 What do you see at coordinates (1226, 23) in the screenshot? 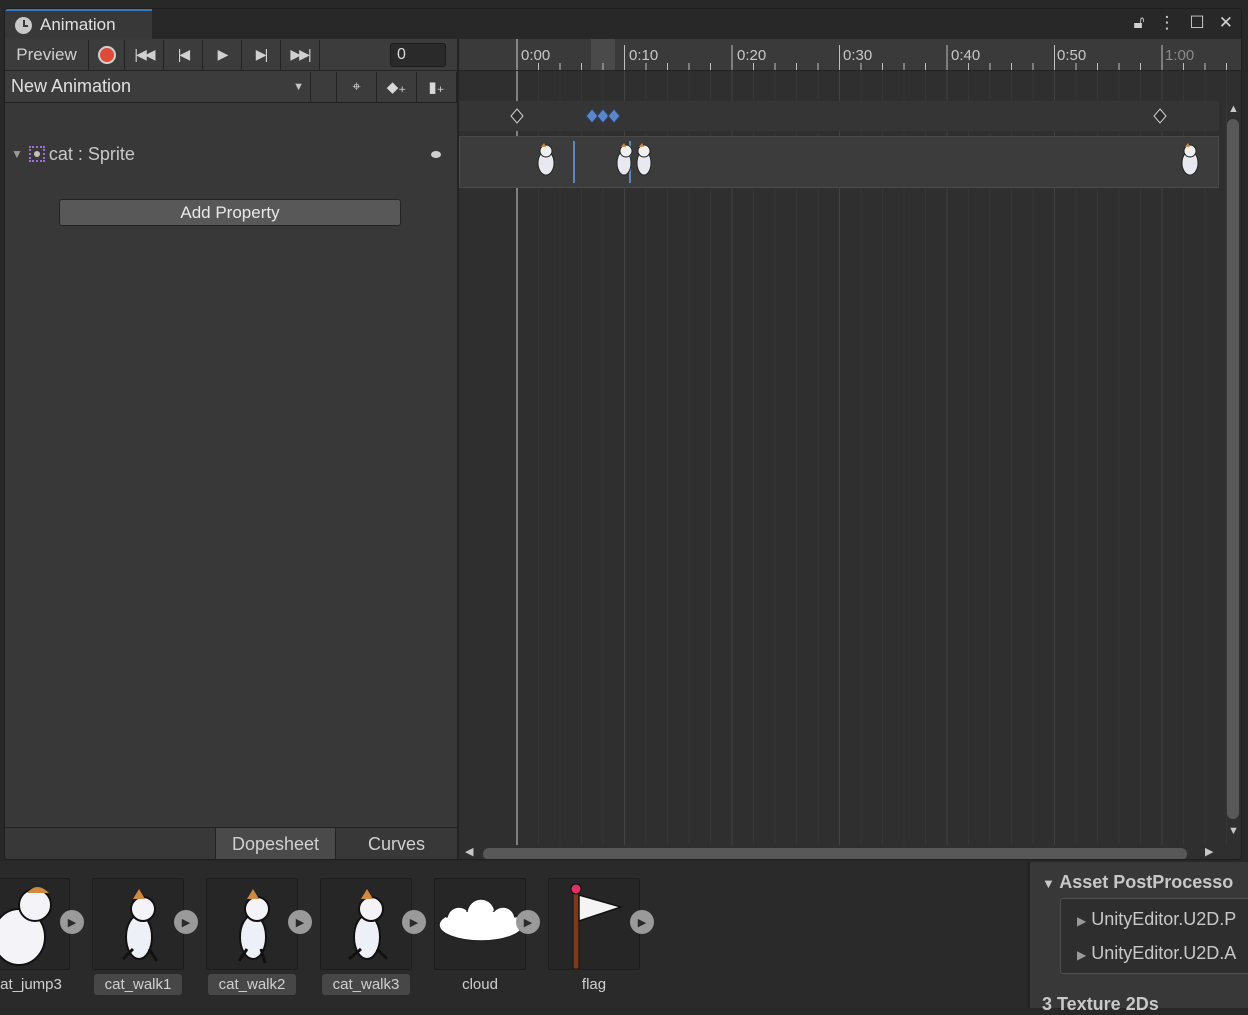
I see `close-icon: ✕` at bounding box center [1226, 23].